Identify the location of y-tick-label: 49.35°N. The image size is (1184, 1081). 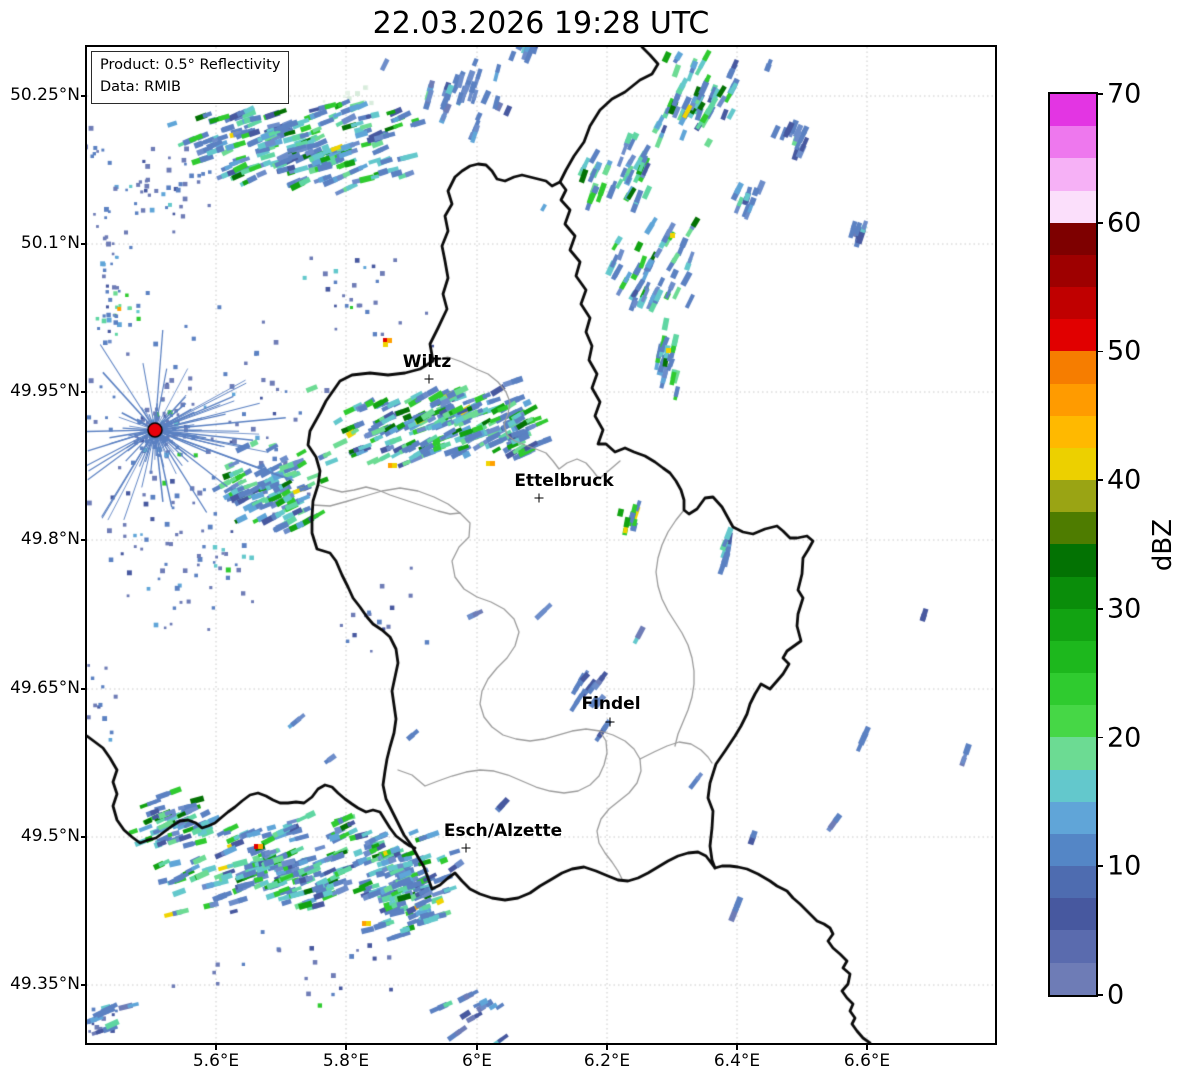
(45, 984).